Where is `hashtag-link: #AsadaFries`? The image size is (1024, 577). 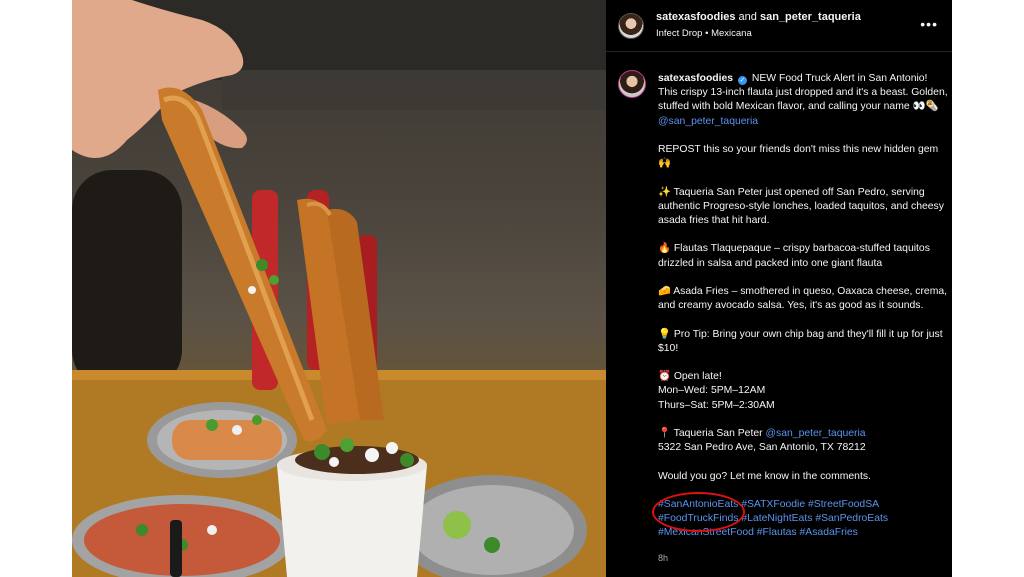 hashtag-link: #AsadaFries is located at coordinates (829, 532).